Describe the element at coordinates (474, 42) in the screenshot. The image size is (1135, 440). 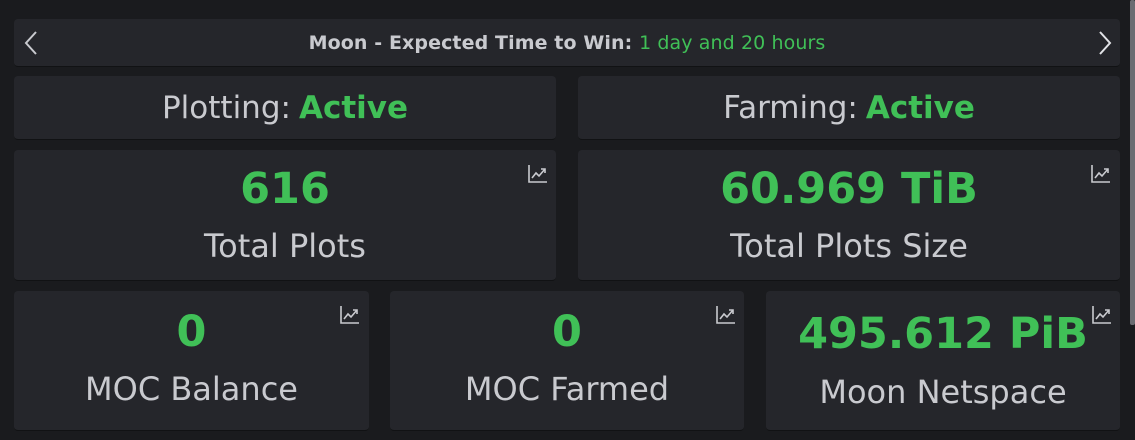
I see `expected-time-prefix: Moon - Expected Time to Win:` at that location.